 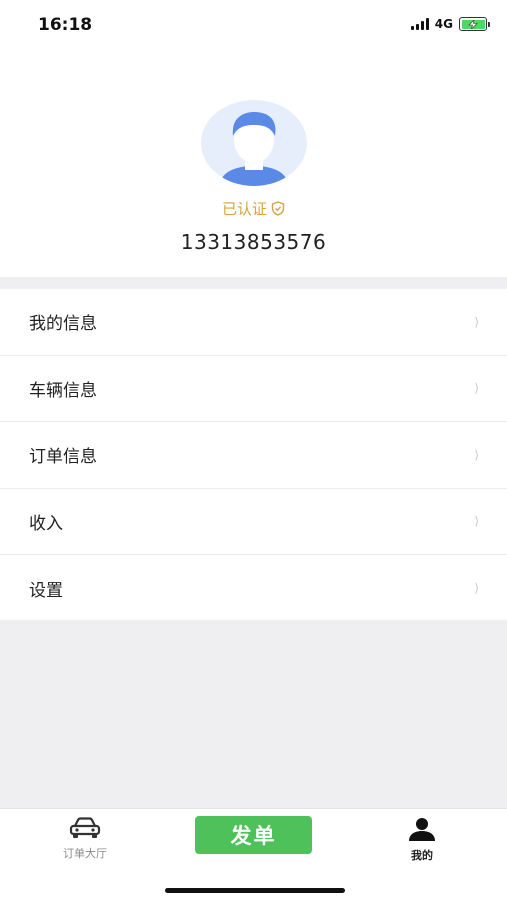 I want to click on tab-order-hall-label: 订单大厅, so click(x=85, y=853).